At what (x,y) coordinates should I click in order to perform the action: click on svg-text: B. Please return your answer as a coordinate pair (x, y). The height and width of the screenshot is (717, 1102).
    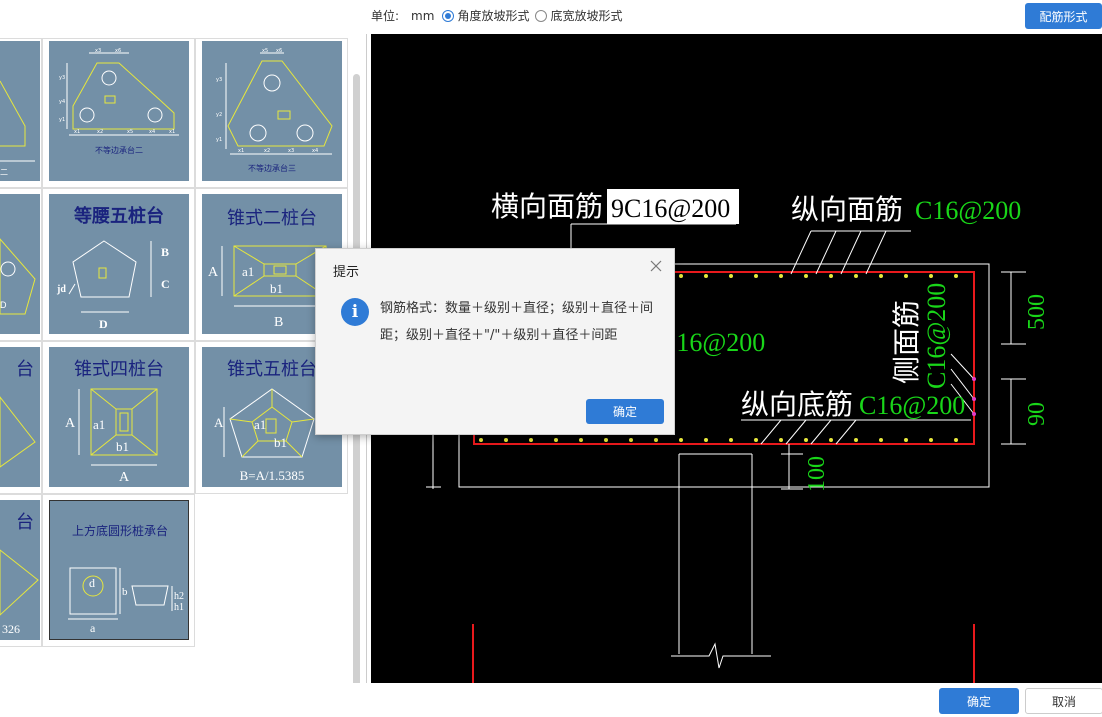
    Looking at the image, I should click on (165, 252).